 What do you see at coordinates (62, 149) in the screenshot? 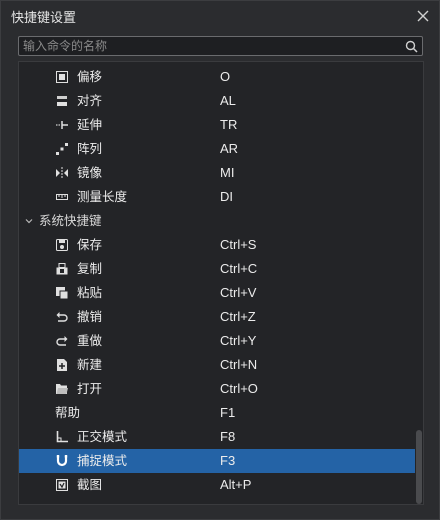
I see `array-icon` at bounding box center [62, 149].